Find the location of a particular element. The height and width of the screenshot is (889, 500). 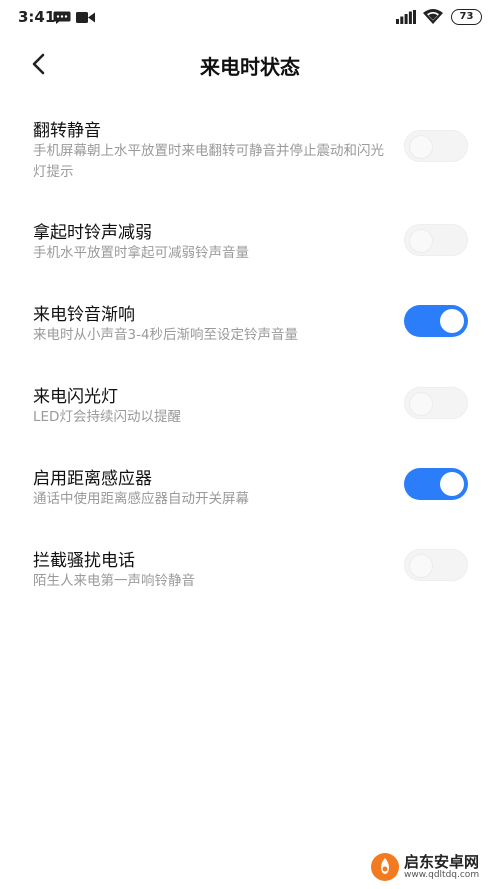

setting-title: 拦截骚扰电话 is located at coordinates (84, 561).